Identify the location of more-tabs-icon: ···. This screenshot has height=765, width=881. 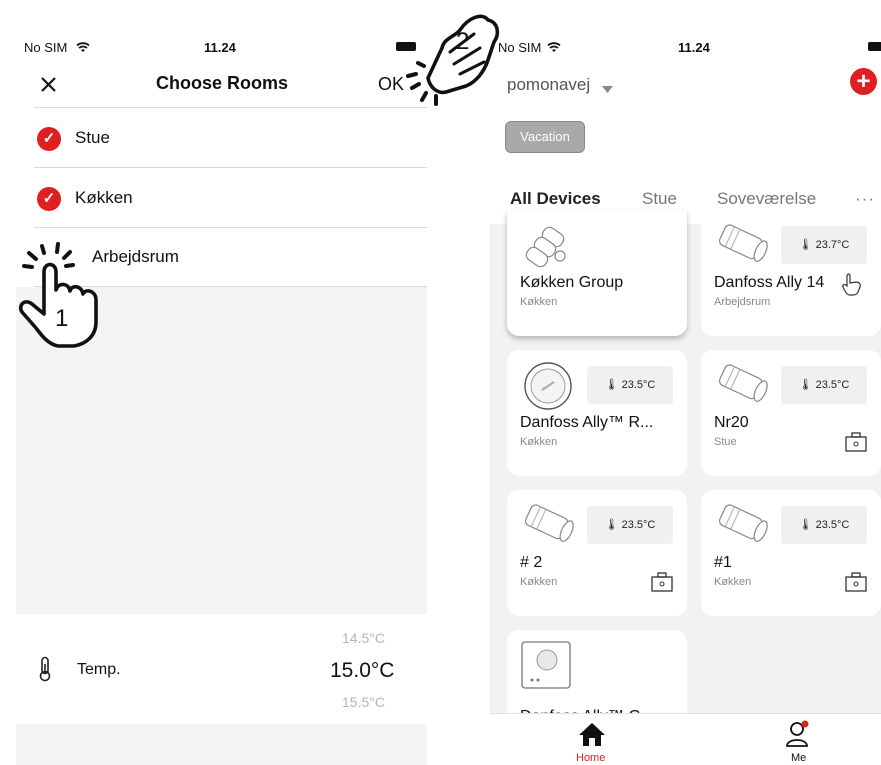
(865, 199).